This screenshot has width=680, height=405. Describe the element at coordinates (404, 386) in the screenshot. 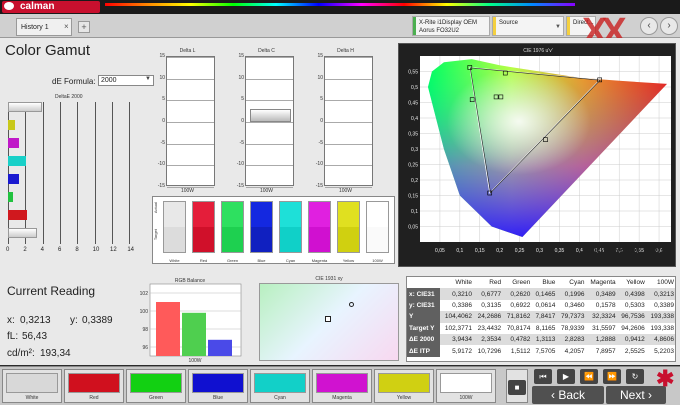

I see `patch-button-yellow: Yellow` at that location.